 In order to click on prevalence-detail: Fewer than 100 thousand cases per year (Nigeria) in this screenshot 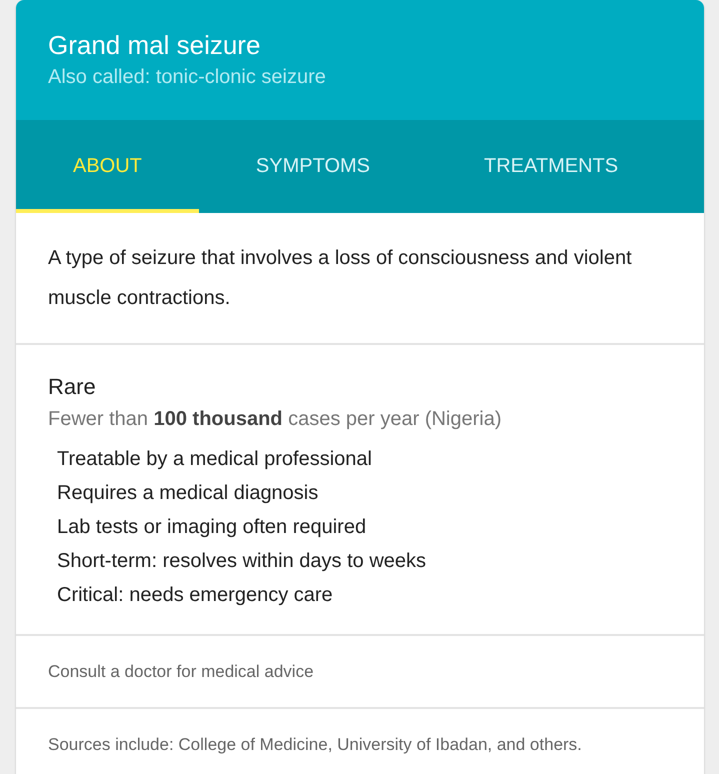, I will do `click(275, 419)`.